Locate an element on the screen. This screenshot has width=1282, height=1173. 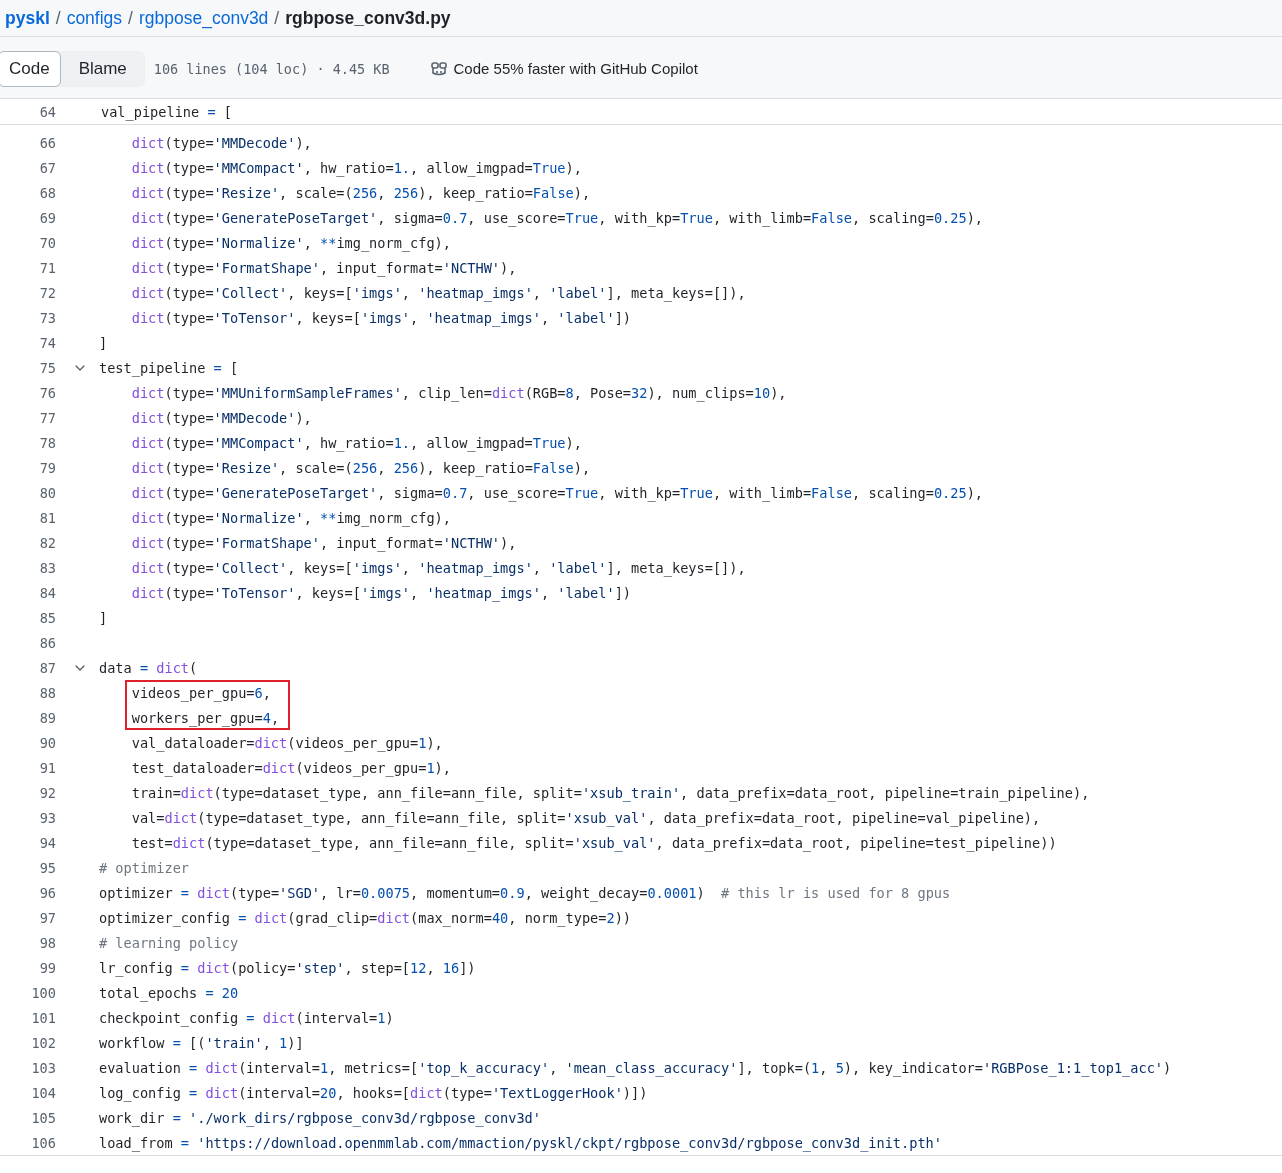
line-number: 82 is located at coordinates (47, 542).